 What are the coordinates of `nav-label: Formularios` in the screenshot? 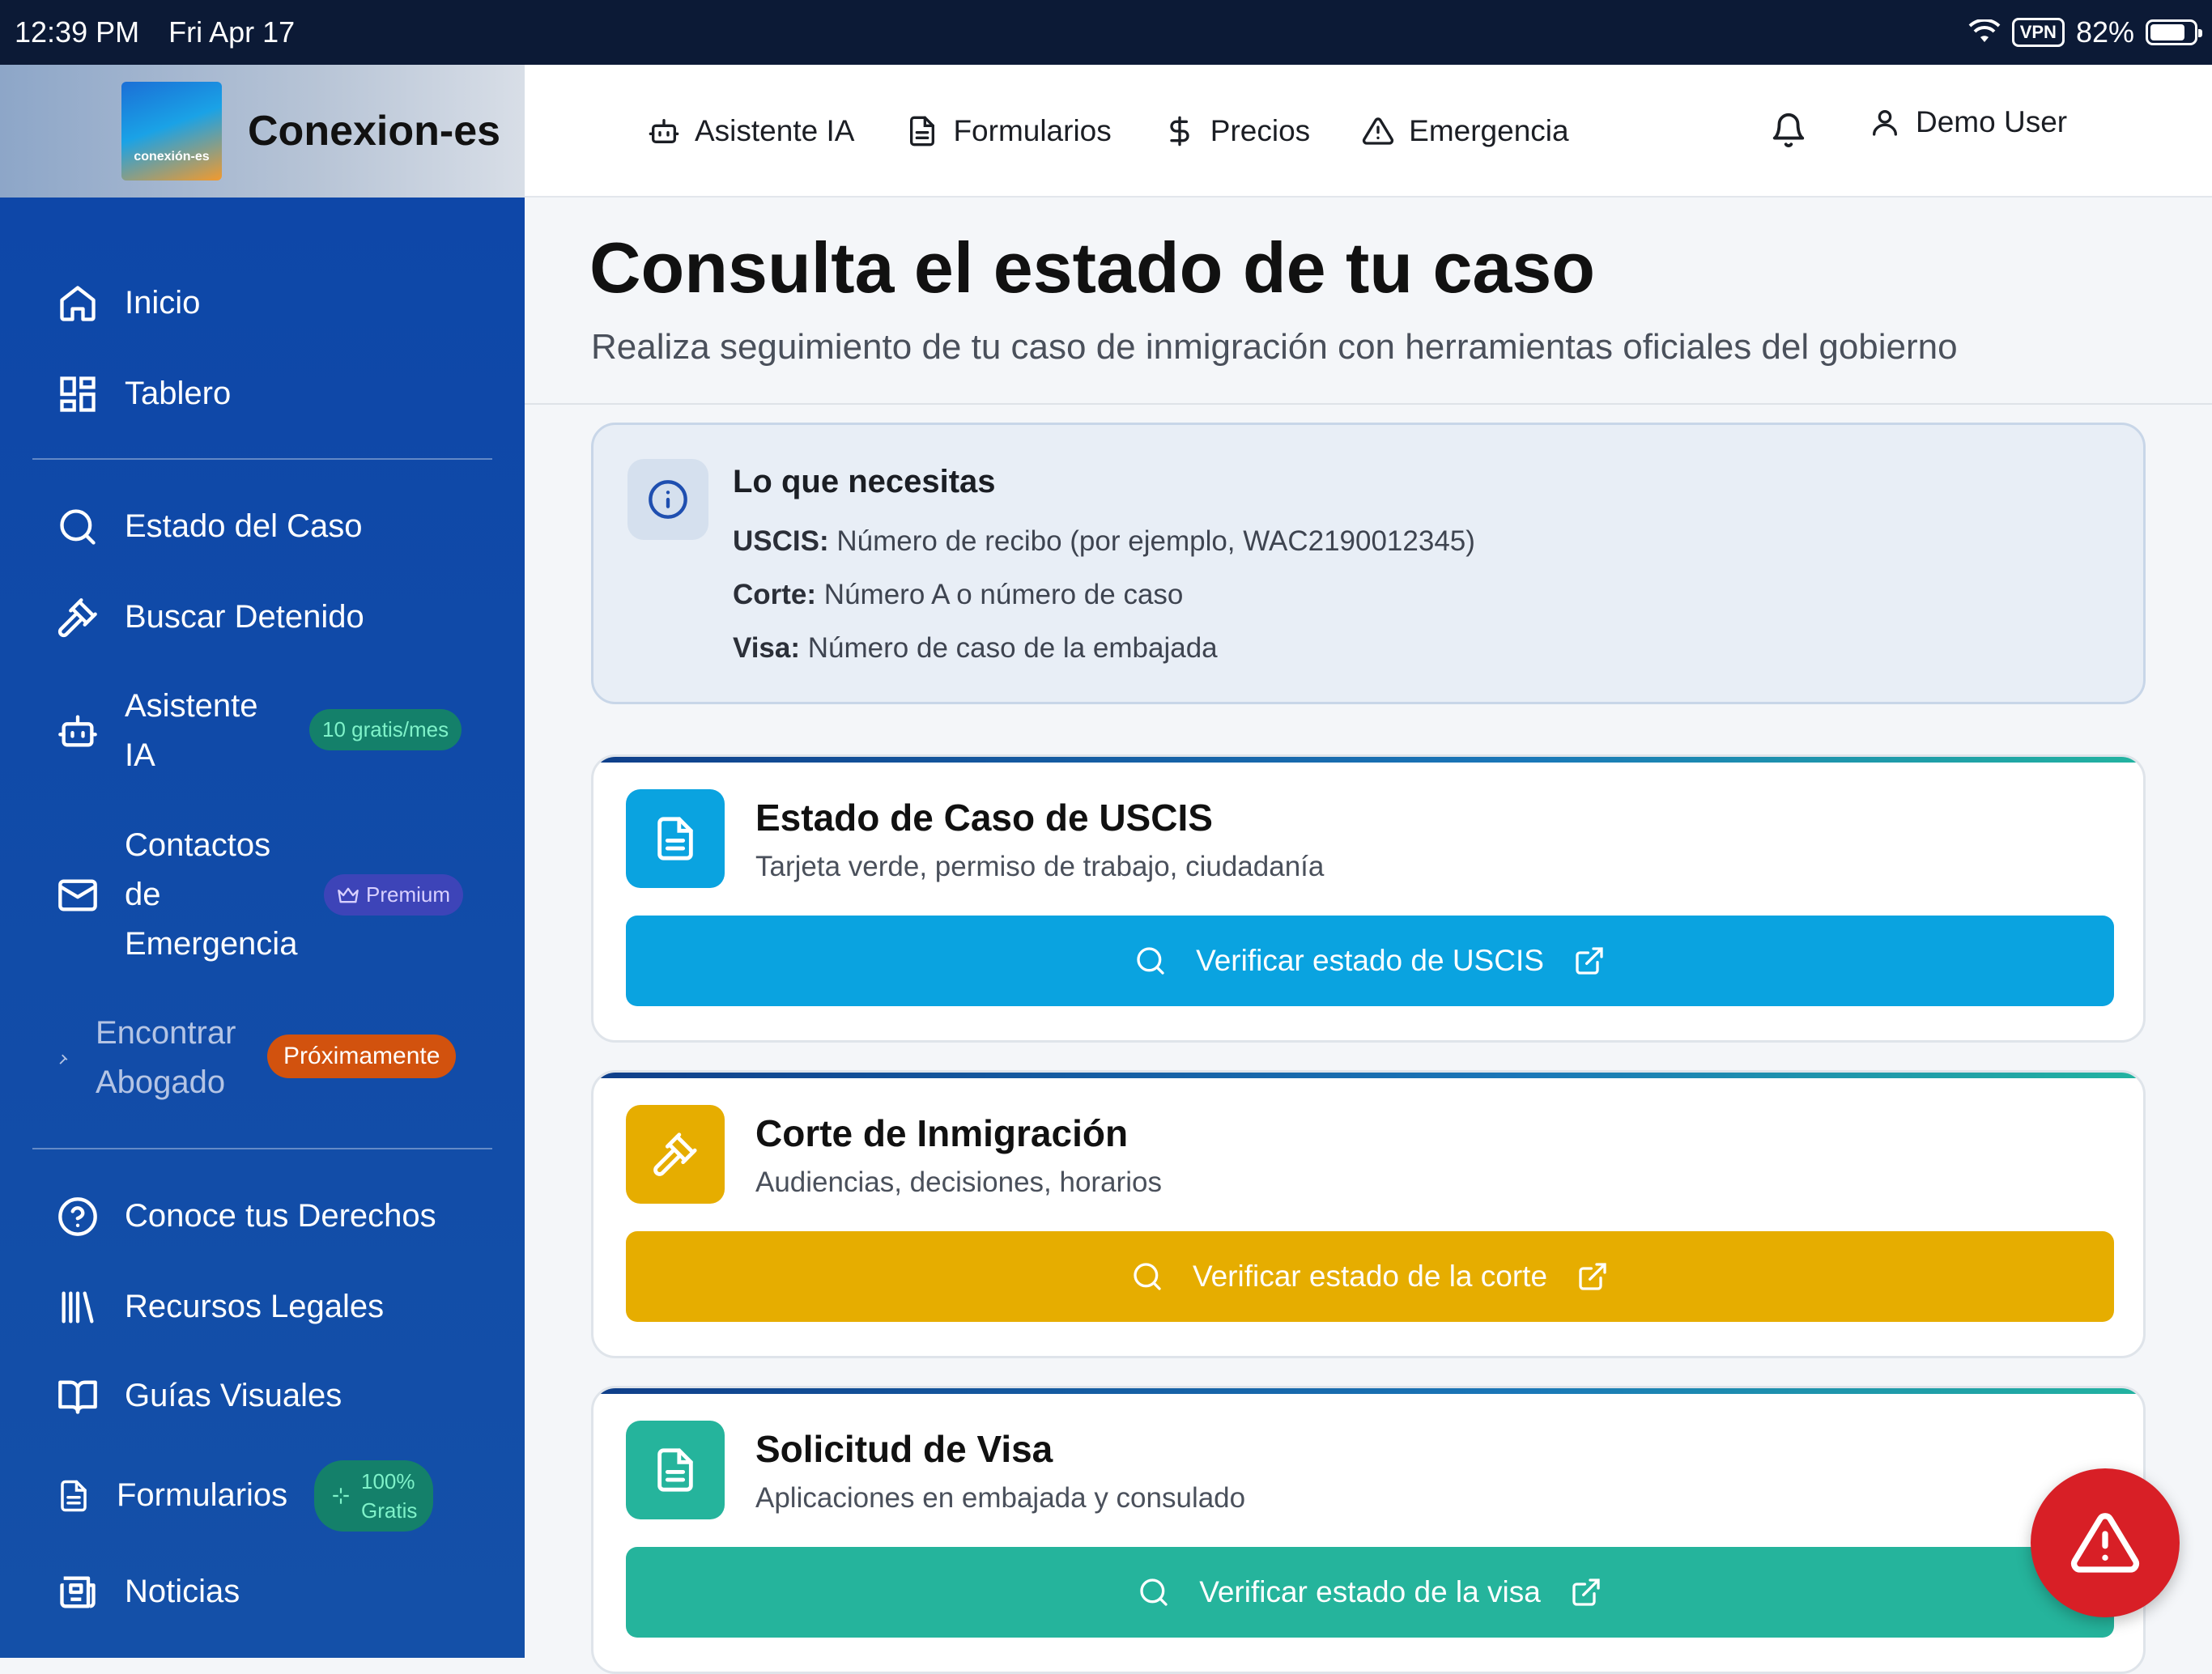 It's located at (1032, 130).